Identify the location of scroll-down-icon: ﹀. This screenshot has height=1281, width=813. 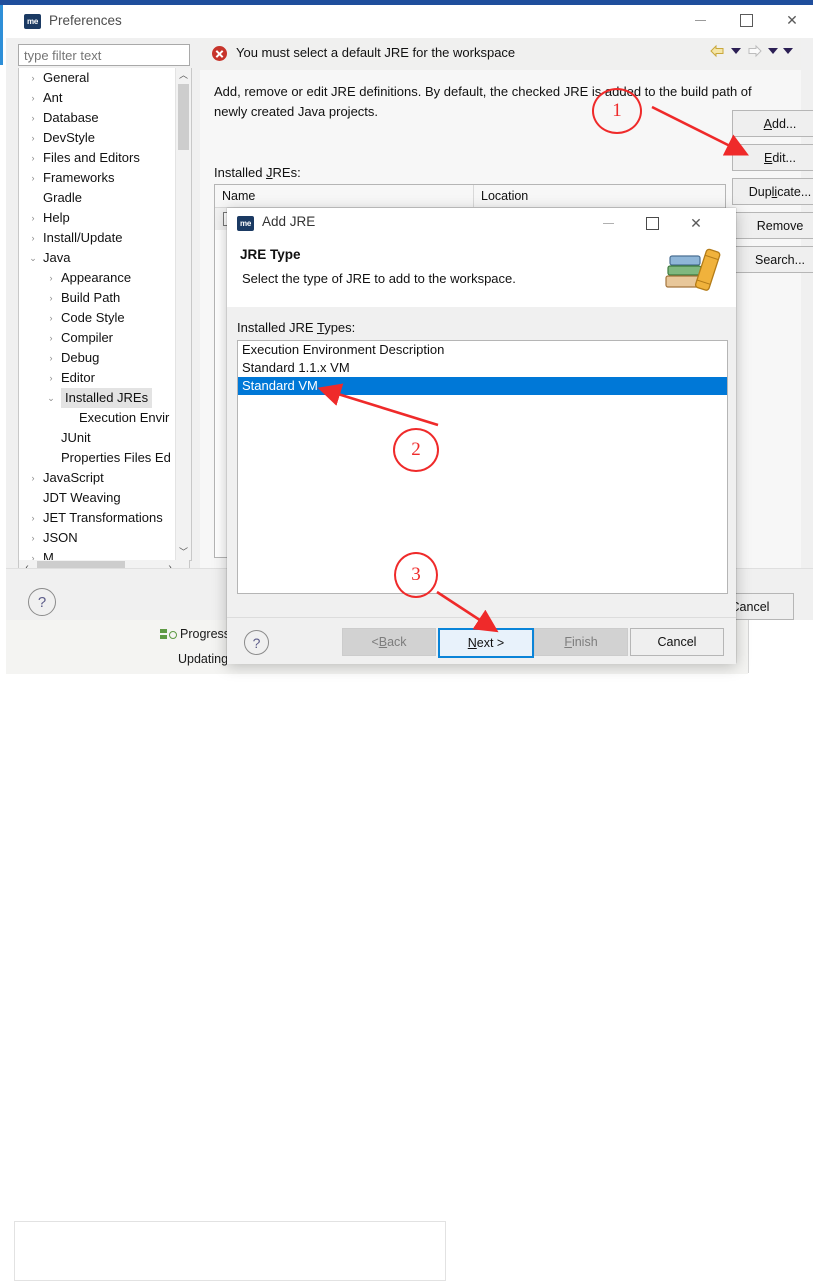
(183, 552).